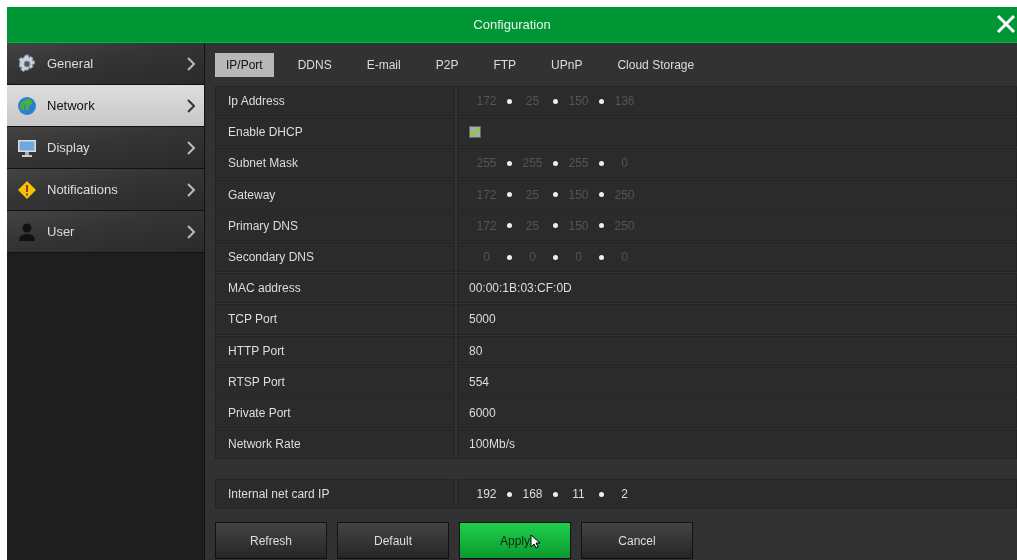 The height and width of the screenshot is (560, 1017). What do you see at coordinates (567, 64) in the screenshot?
I see `tab: UPnP` at bounding box center [567, 64].